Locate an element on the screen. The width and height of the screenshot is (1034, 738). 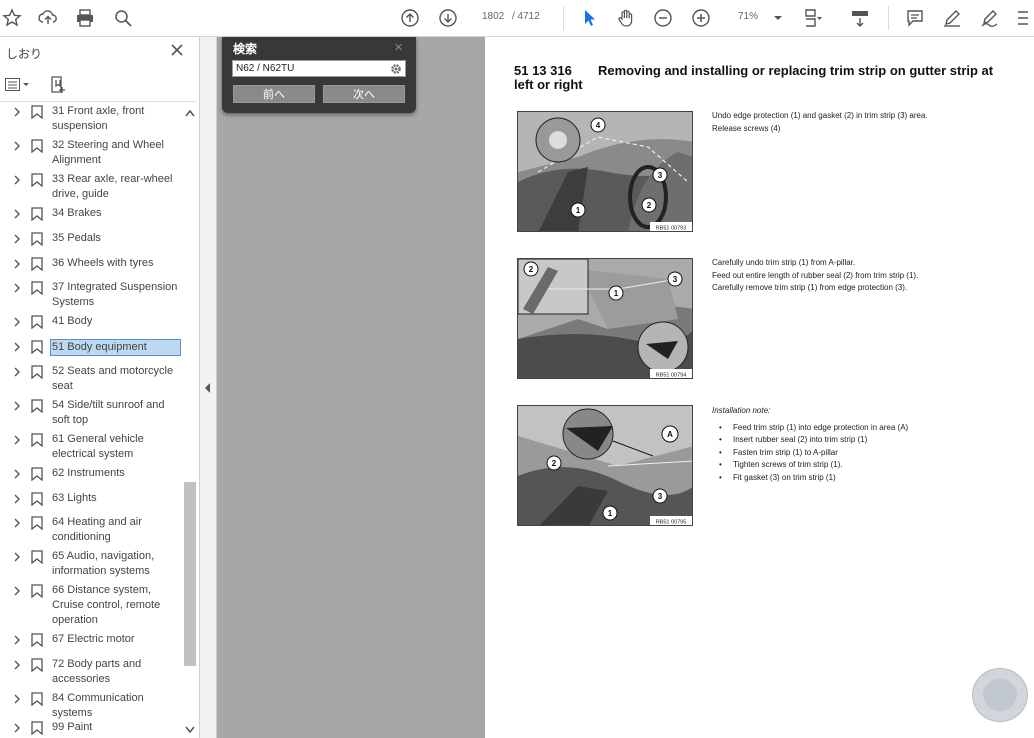
close-icon is located at coordinates (177, 50).